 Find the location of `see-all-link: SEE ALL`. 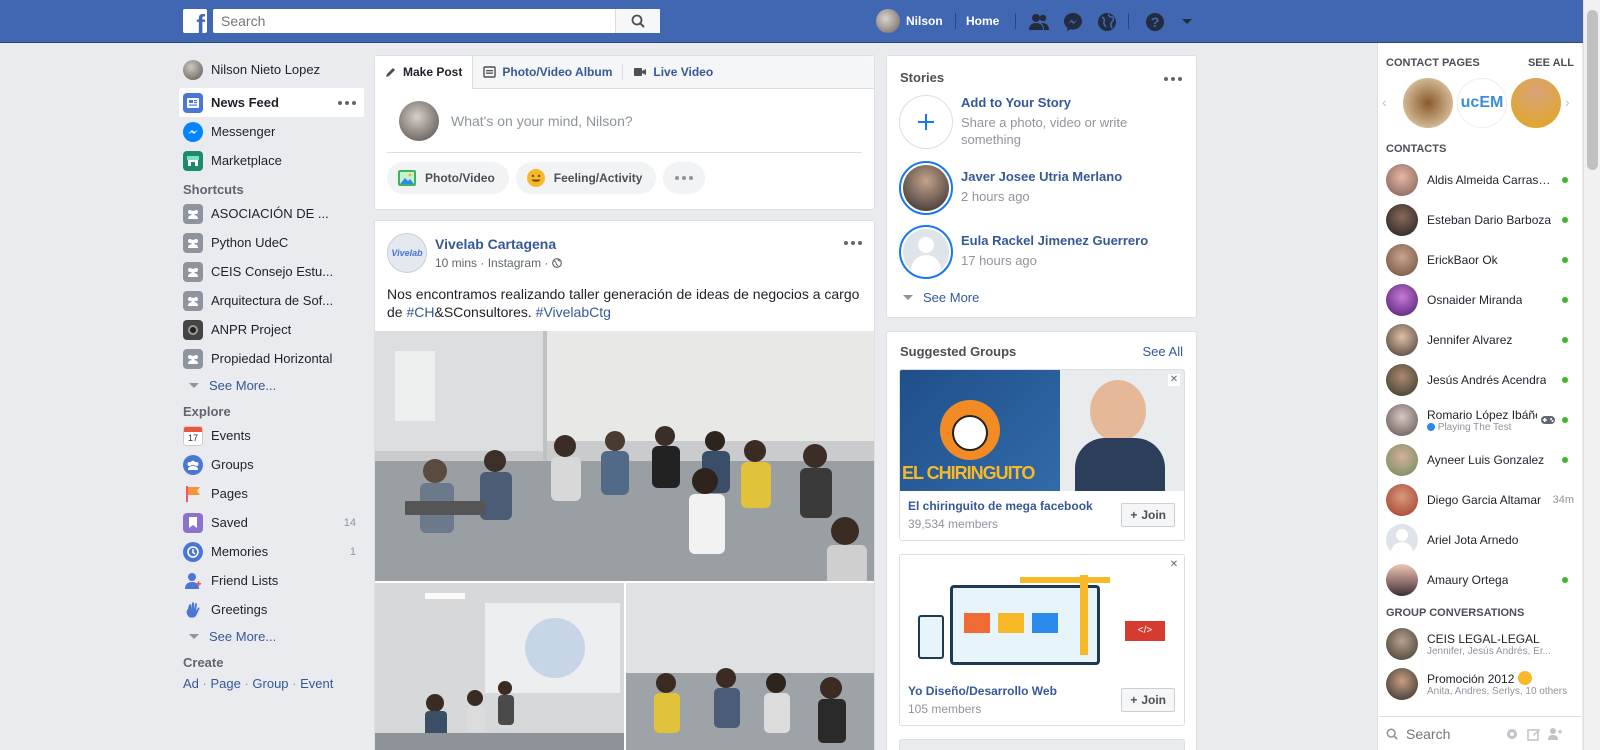

see-all-link: SEE ALL is located at coordinates (1551, 63).